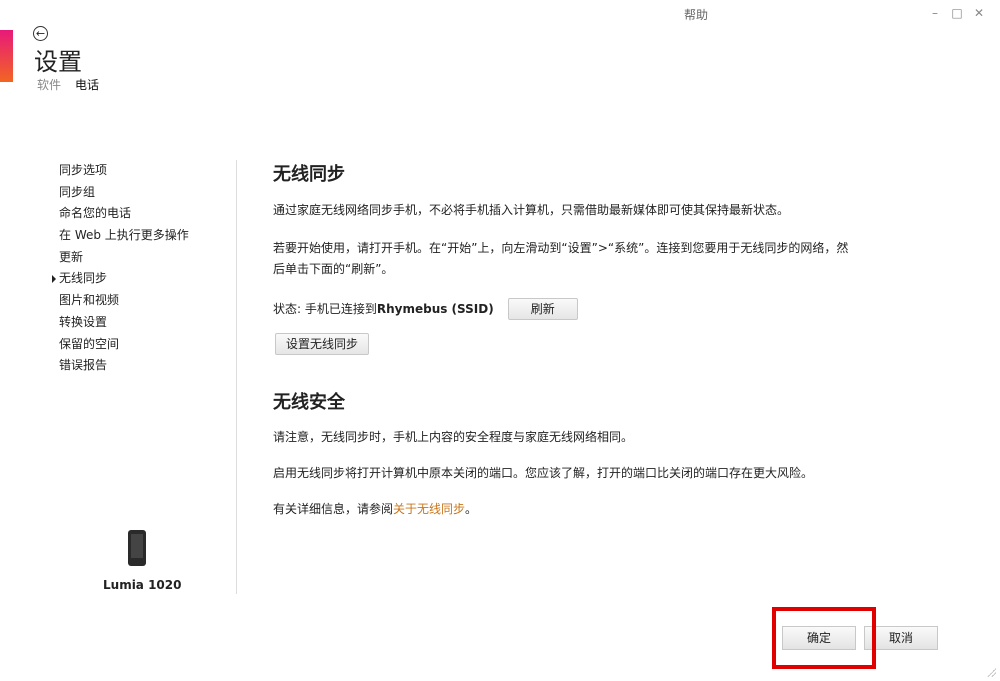 Image resolution: width=1000 pixels, height=681 pixels. What do you see at coordinates (236, 377) in the screenshot?
I see `nav-divider` at bounding box center [236, 377].